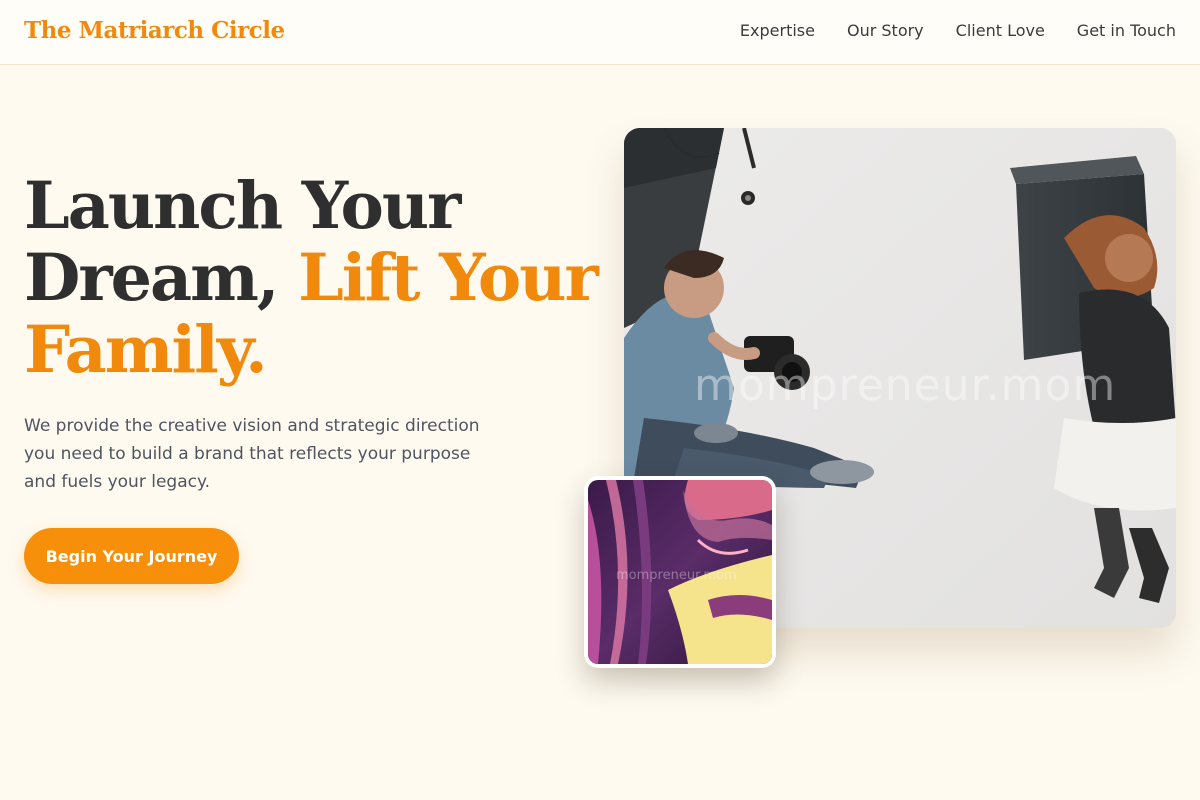 The image size is (1200, 800). What do you see at coordinates (676, 575) in the screenshot?
I see `inset-watermark: mompreneur.mom` at bounding box center [676, 575].